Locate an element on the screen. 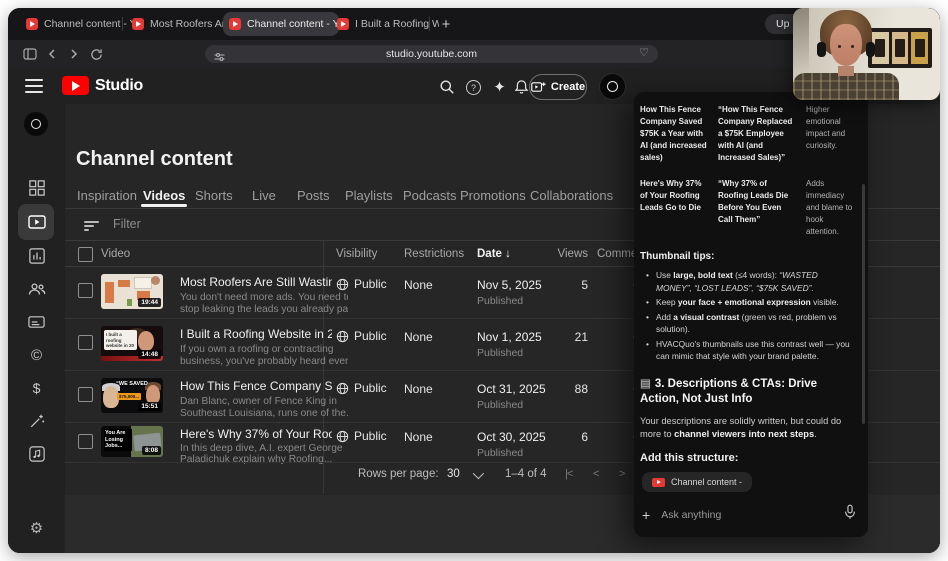 The height and width of the screenshot is (561, 948). tab-podcasts: Podcasts is located at coordinates (429, 195).